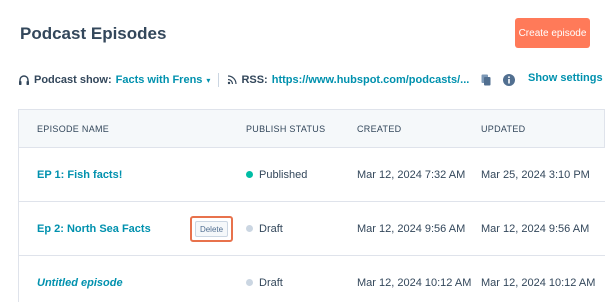  Describe the element at coordinates (301, 129) in the screenshot. I see `column-header-publish-status: PUBLISH STATUS` at that location.